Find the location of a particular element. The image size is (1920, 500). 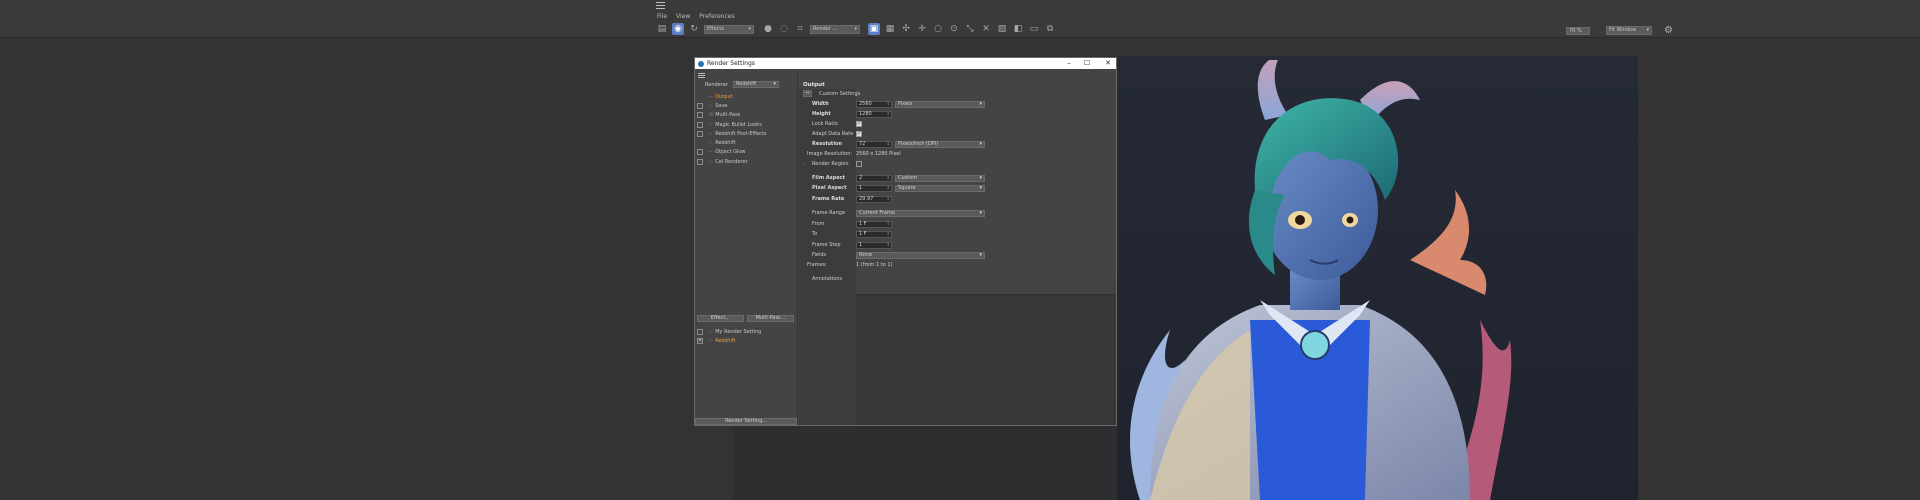

target-icon: ✛ is located at coordinates (922, 29).